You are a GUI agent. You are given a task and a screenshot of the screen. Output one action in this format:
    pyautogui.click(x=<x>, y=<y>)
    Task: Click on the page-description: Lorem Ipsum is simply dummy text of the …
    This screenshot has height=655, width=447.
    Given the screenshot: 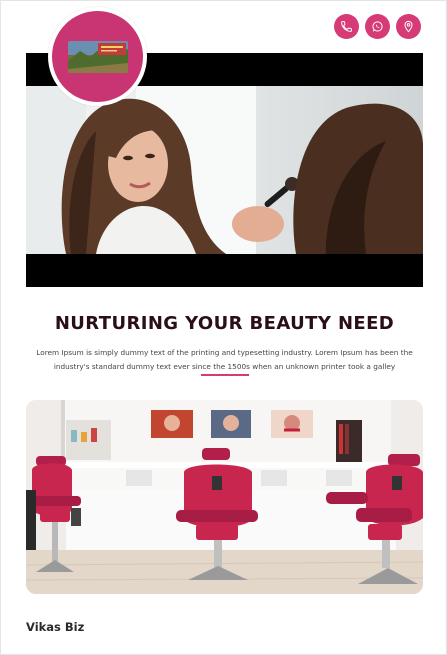 What is the action you would take?
    pyautogui.click(x=224, y=359)
    